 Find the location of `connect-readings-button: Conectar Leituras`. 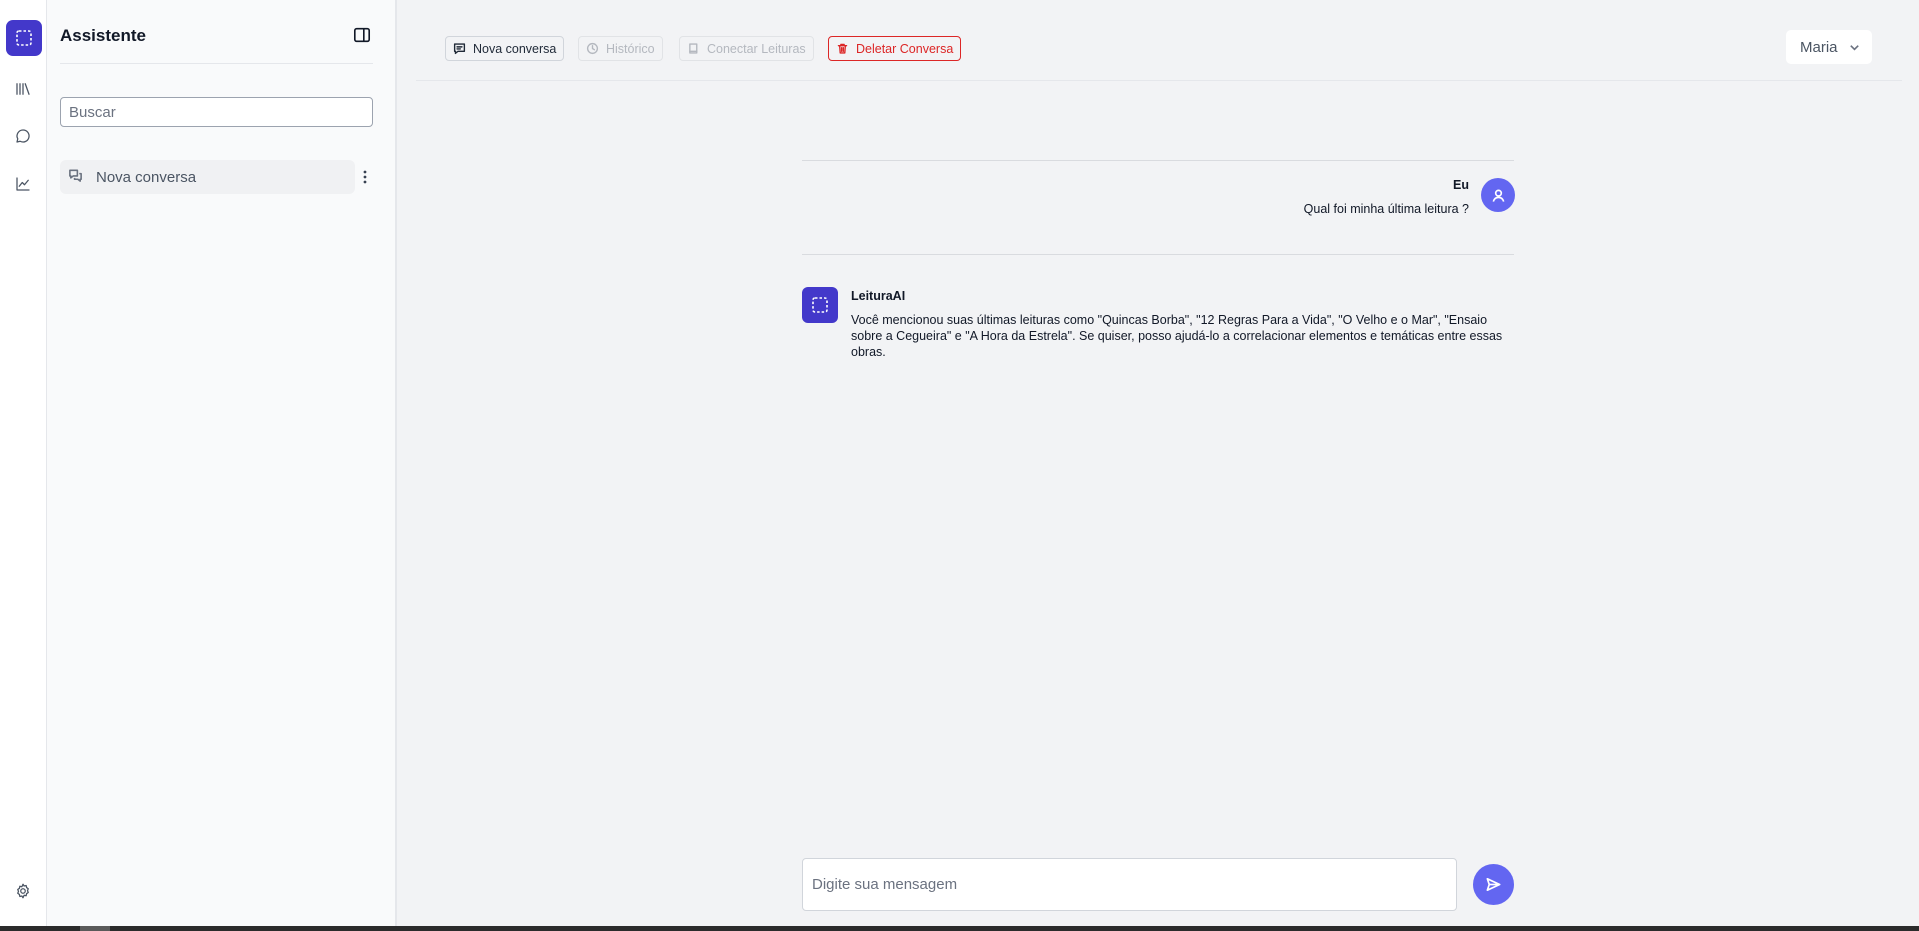

connect-readings-button: Conectar Leituras is located at coordinates (746, 48).